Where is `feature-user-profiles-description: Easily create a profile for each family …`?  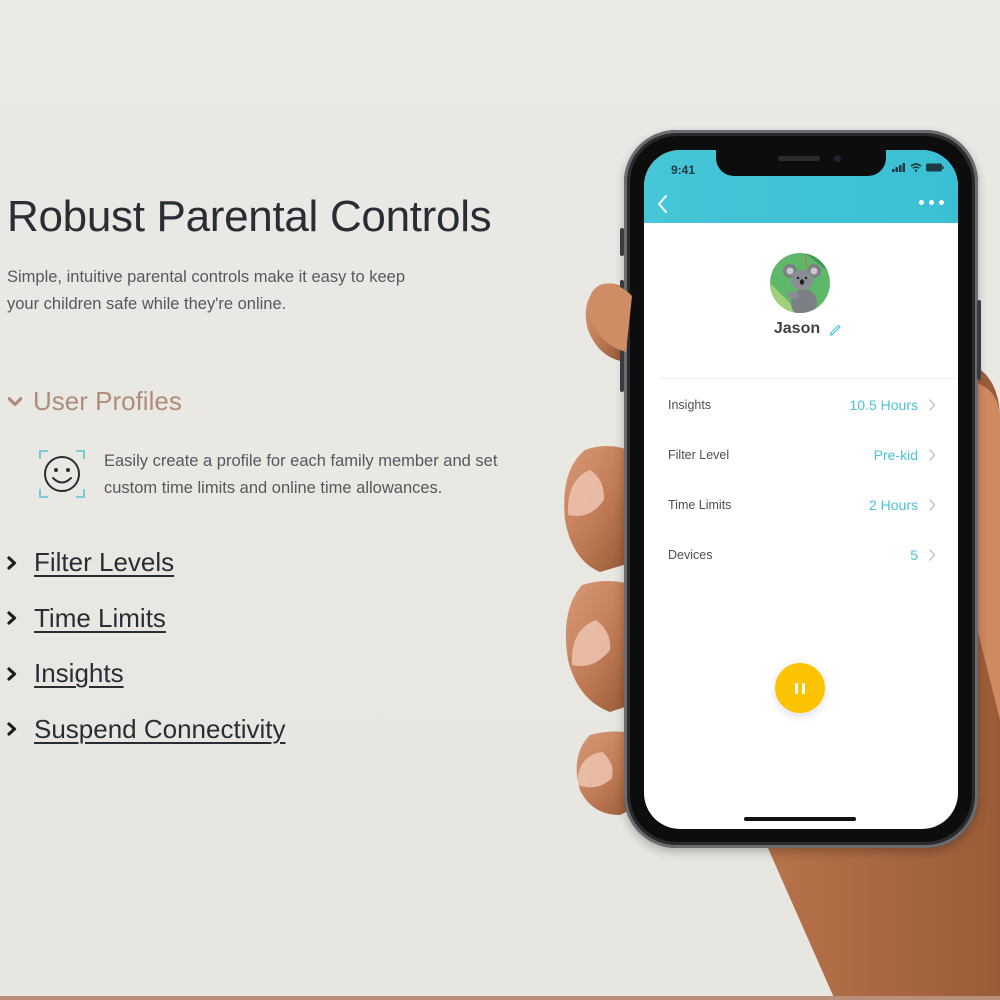 feature-user-profiles-description: Easily create a profile for each family … is located at coordinates (301, 474).